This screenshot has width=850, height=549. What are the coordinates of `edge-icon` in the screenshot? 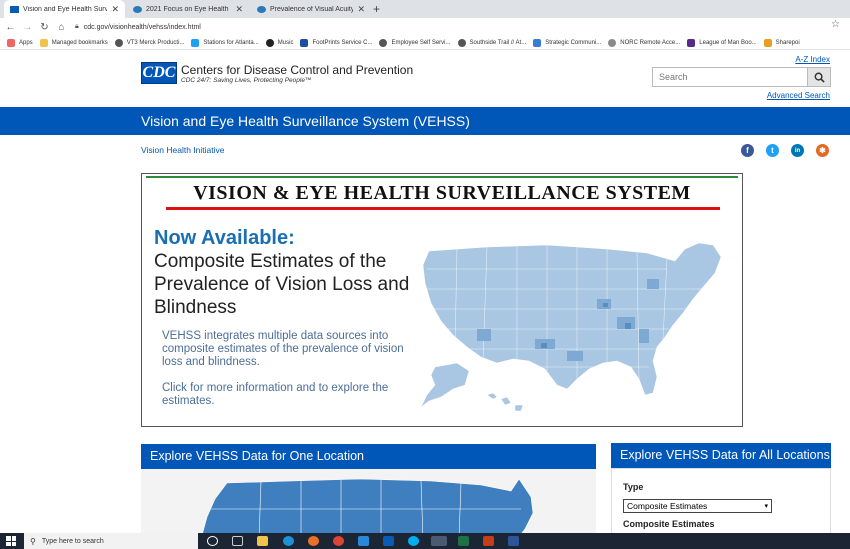 It's located at (288, 541).